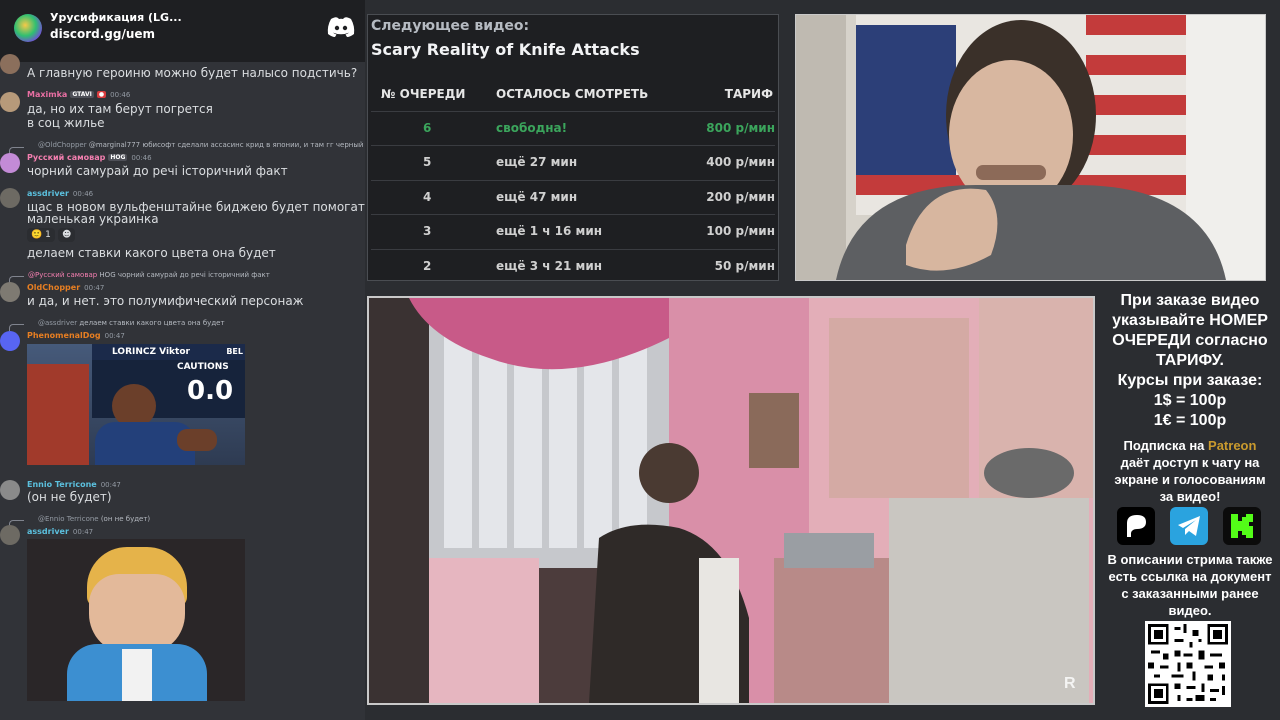  Describe the element at coordinates (1070, 683) in the screenshot. I see `rockstar-watermark: R` at that location.